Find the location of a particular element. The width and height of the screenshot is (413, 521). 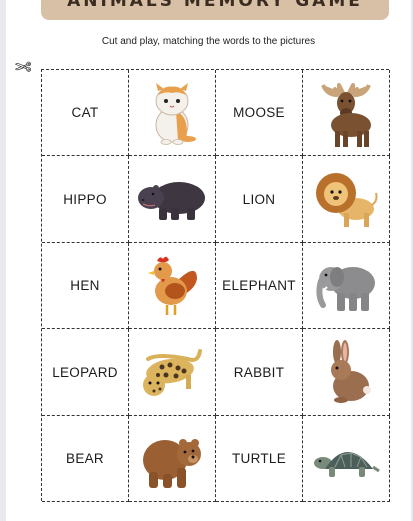

card-word: ELEPHANT is located at coordinates (259, 285).